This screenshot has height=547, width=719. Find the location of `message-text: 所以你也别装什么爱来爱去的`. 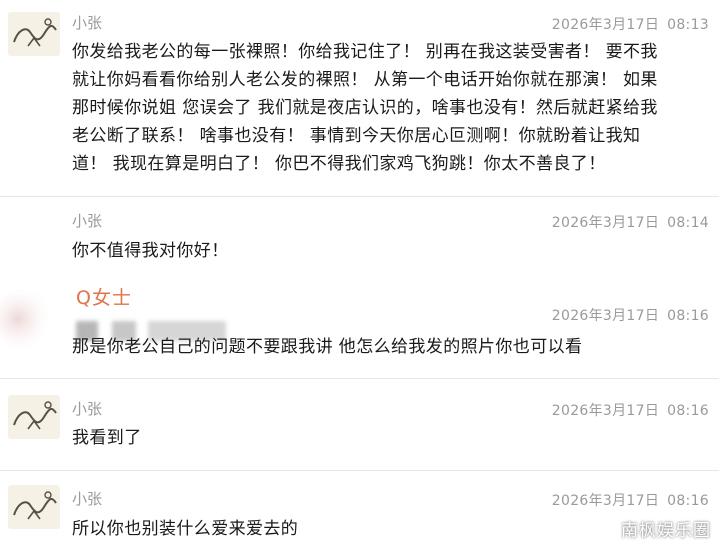

message-text: 所以你也别装什么爱来爱去的 is located at coordinates (185, 529).